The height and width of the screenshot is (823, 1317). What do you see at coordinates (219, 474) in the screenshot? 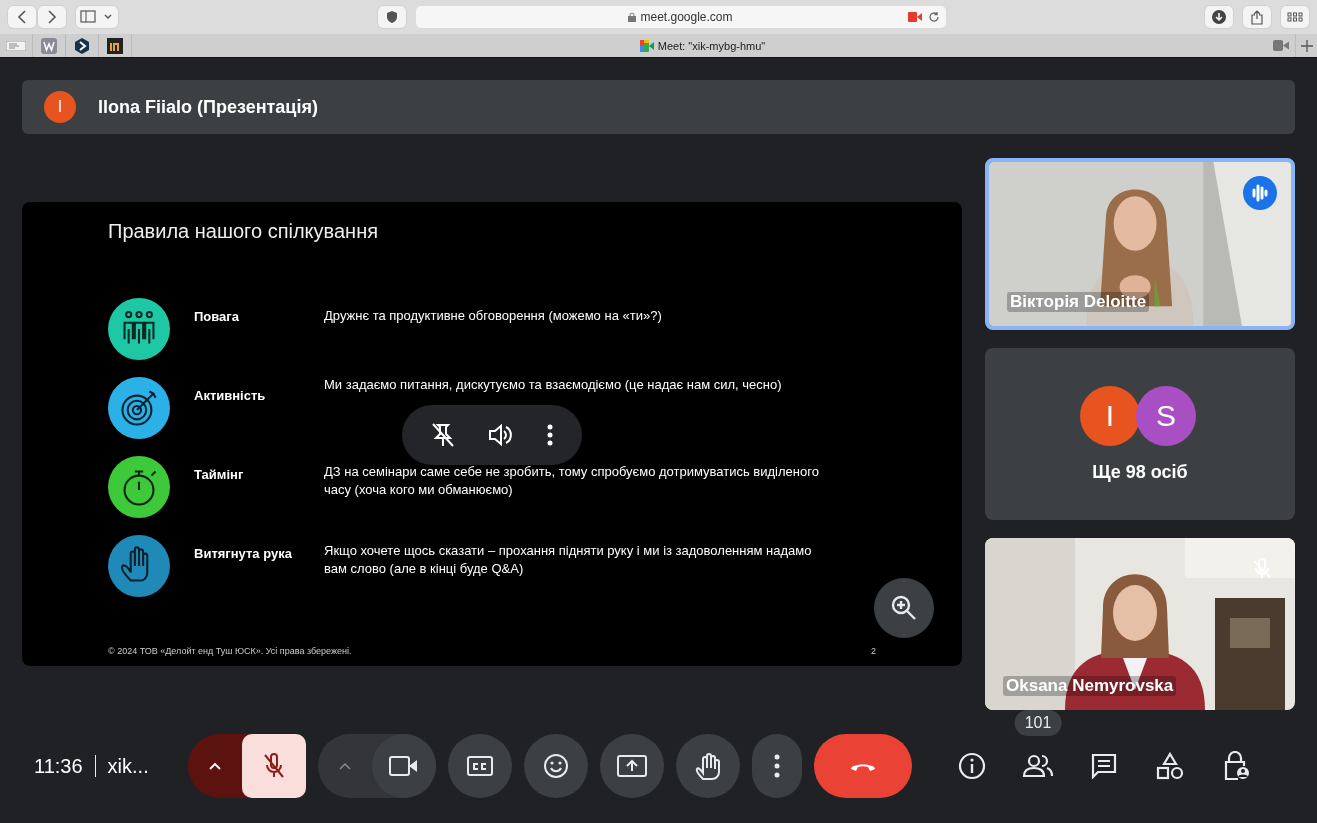
I see `rule-name: Таймінг` at bounding box center [219, 474].